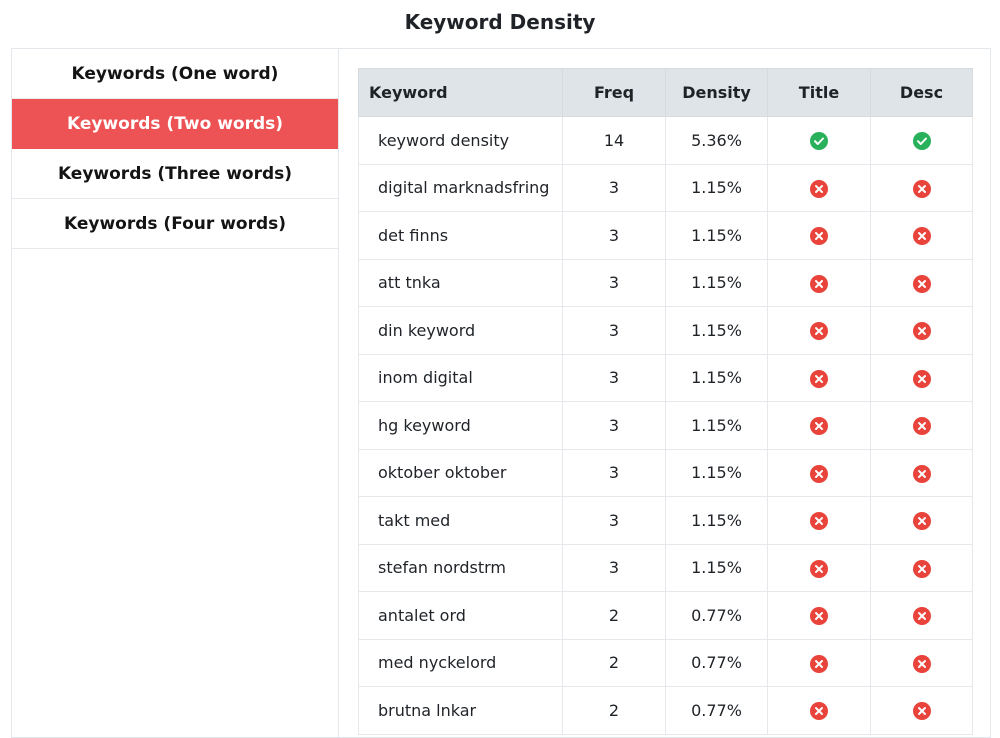 The height and width of the screenshot is (738, 1000). Describe the element at coordinates (460, 425) in the screenshot. I see `keyword-cell: hg keyword` at that location.